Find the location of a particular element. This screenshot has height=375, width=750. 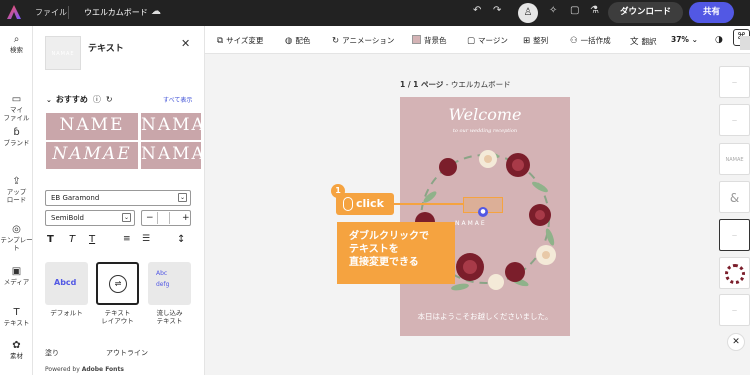

fill-label: 塗り is located at coordinates (52, 353).